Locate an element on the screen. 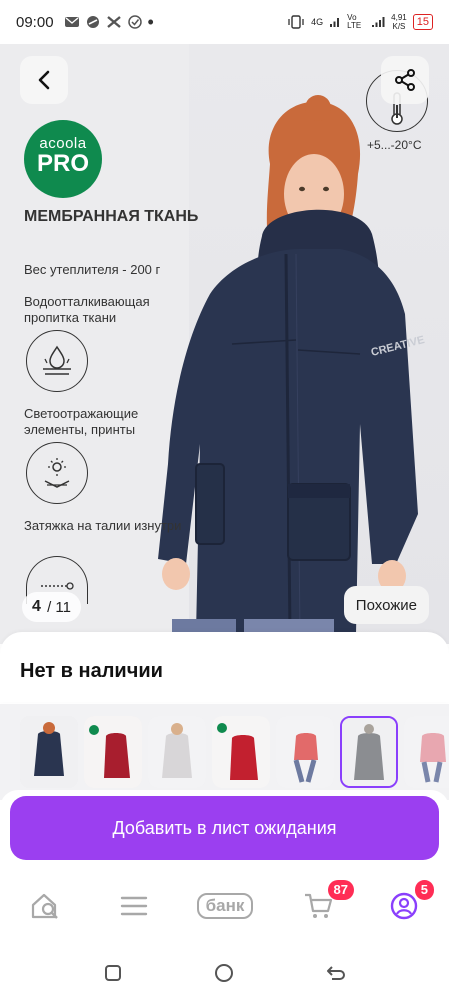 The width and height of the screenshot is (449, 1000). home-circle-icon is located at coordinates (224, 973).